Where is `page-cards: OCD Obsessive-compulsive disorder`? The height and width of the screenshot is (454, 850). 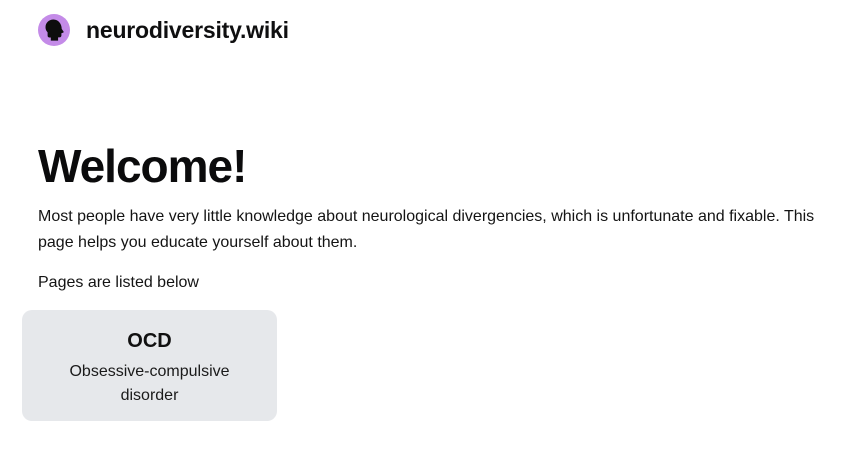 page-cards: OCD Obsessive-compulsive disorder is located at coordinates (149, 365).